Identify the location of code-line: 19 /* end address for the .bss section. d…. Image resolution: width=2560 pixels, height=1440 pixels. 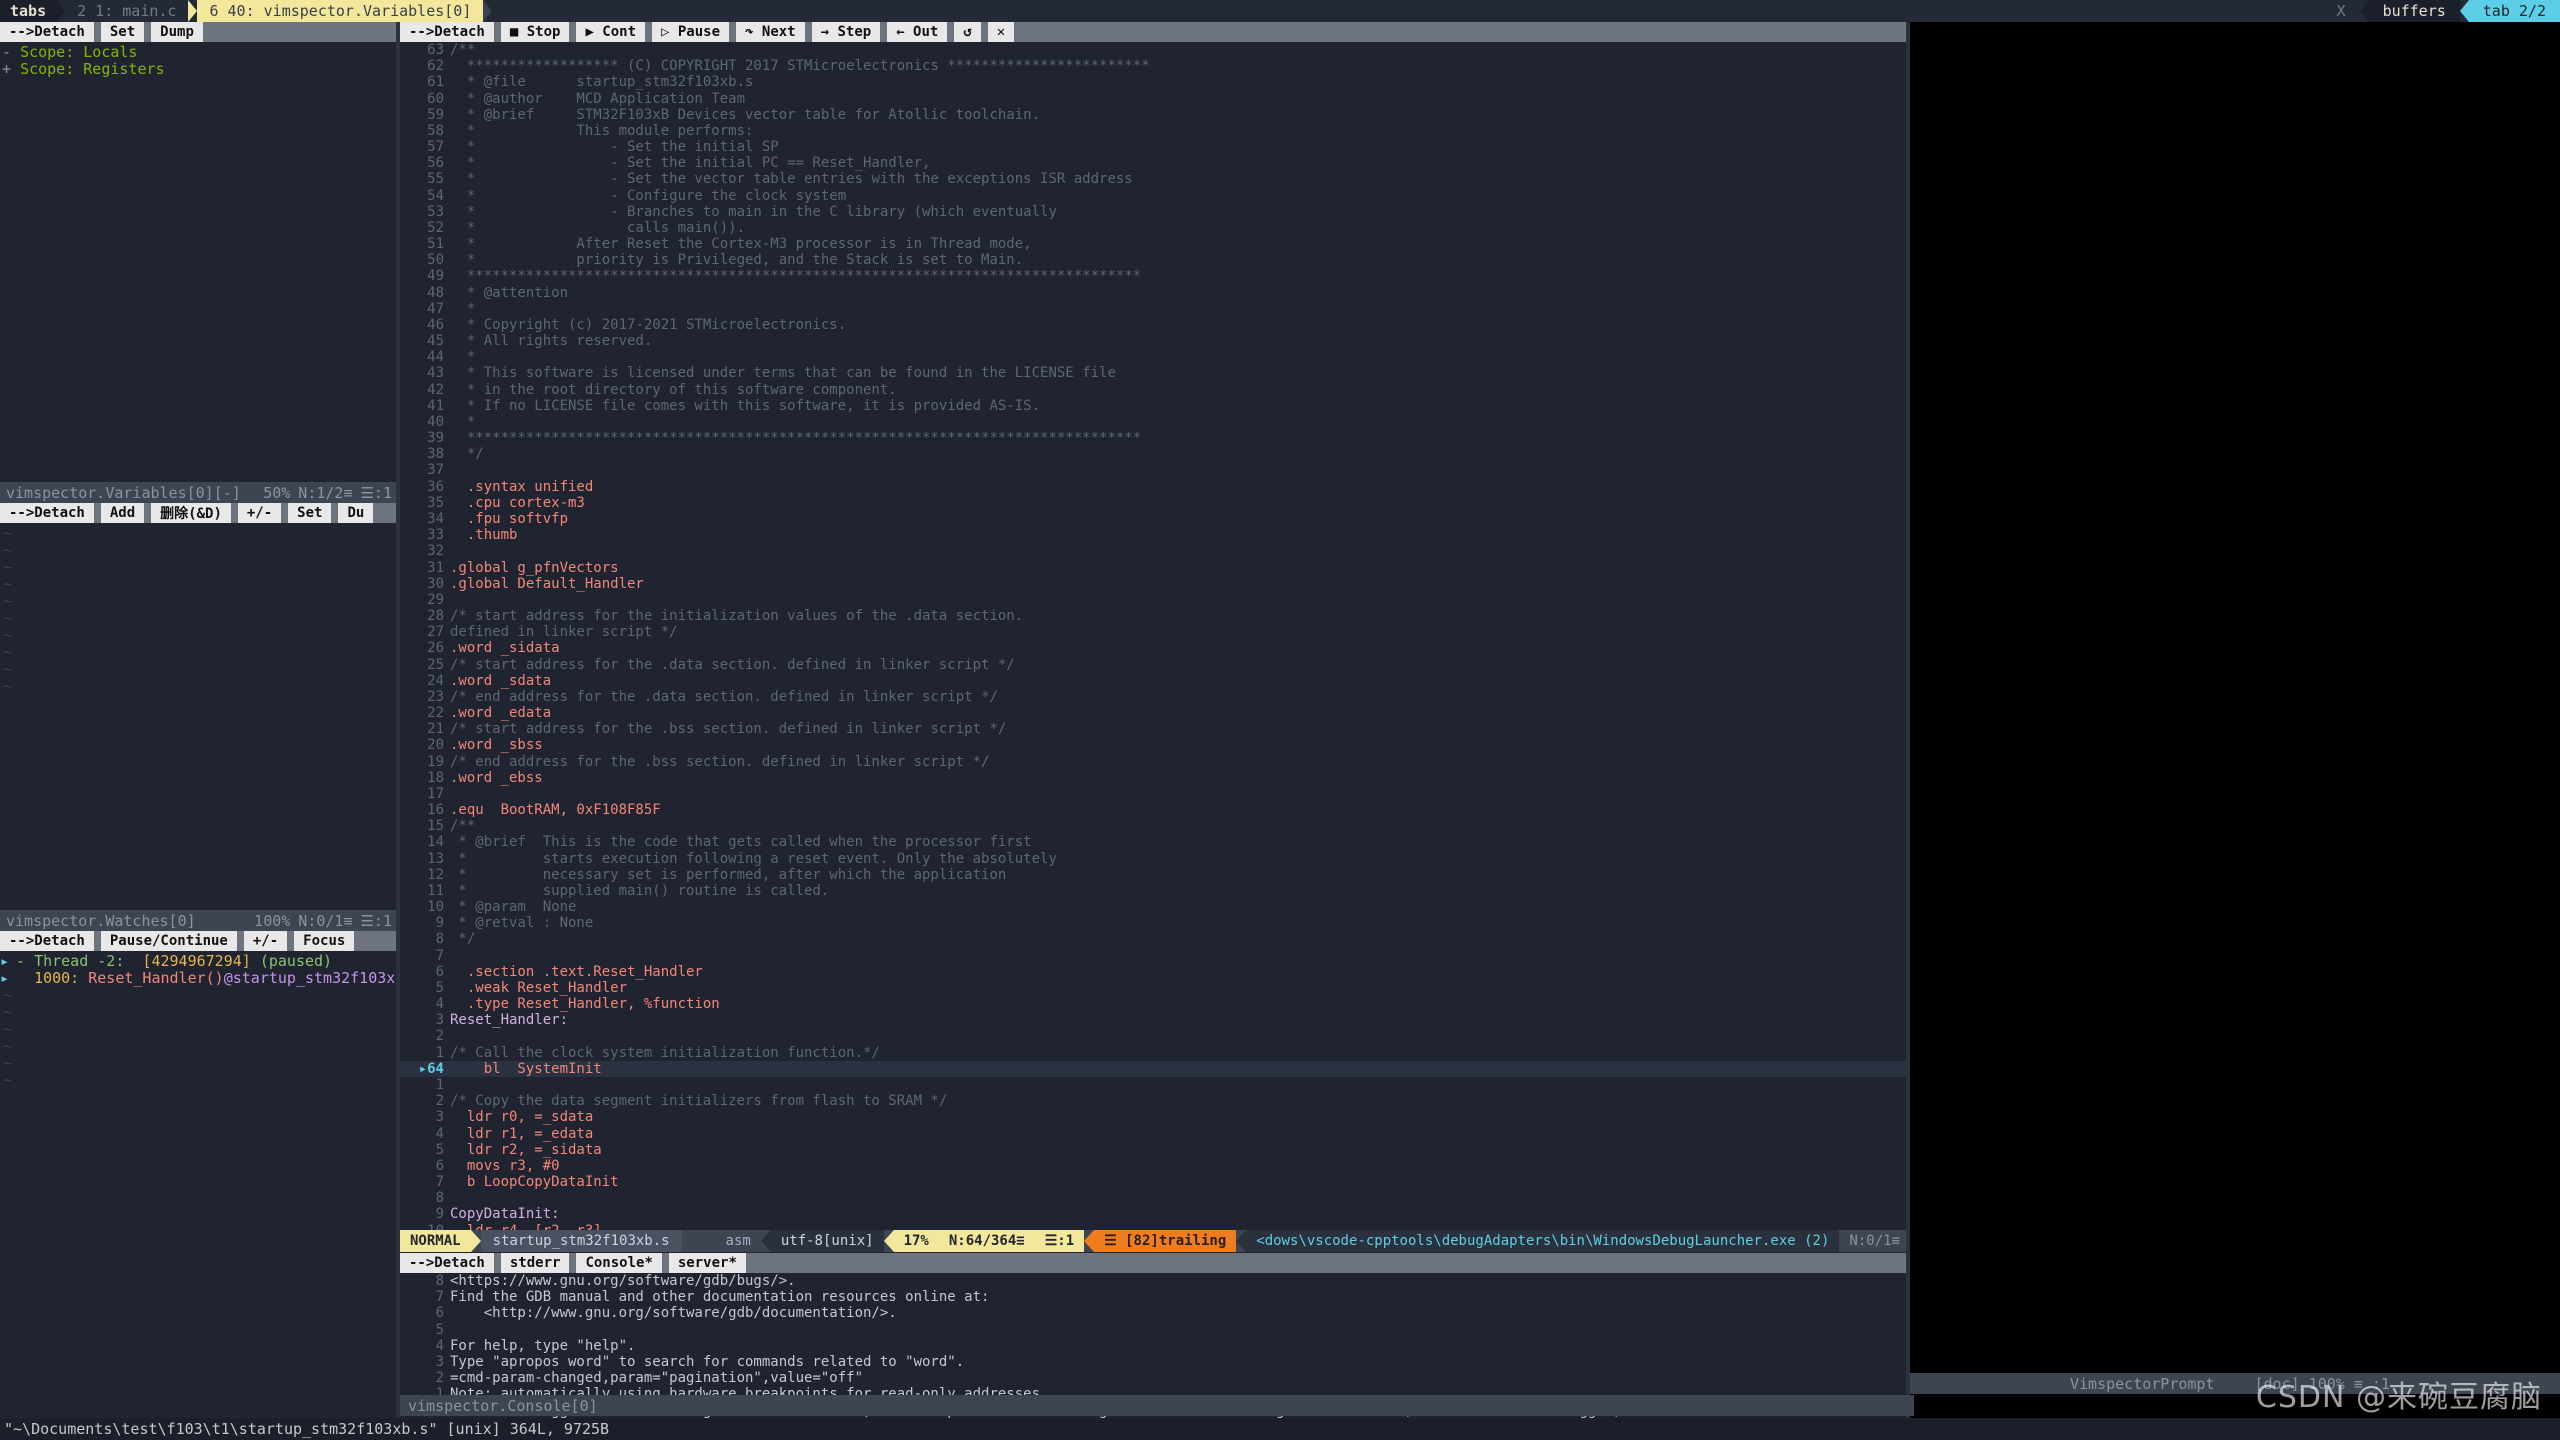
(1155, 762).